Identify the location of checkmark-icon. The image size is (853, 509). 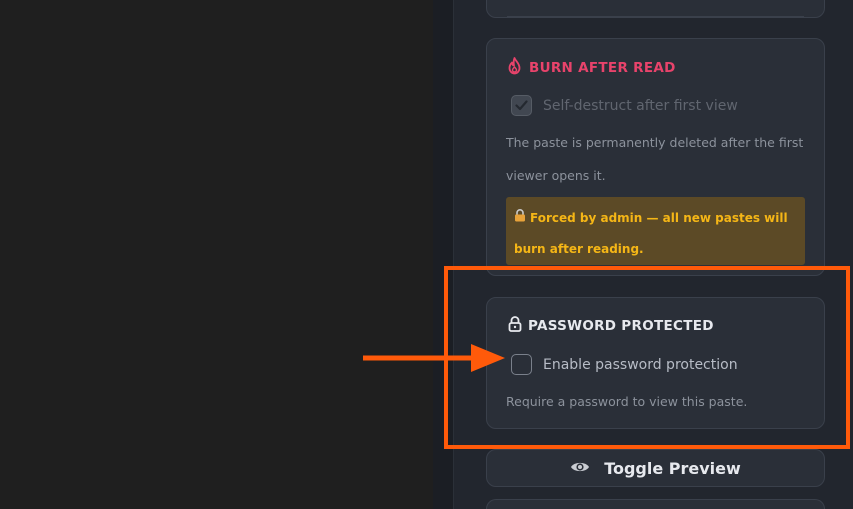
(521, 105).